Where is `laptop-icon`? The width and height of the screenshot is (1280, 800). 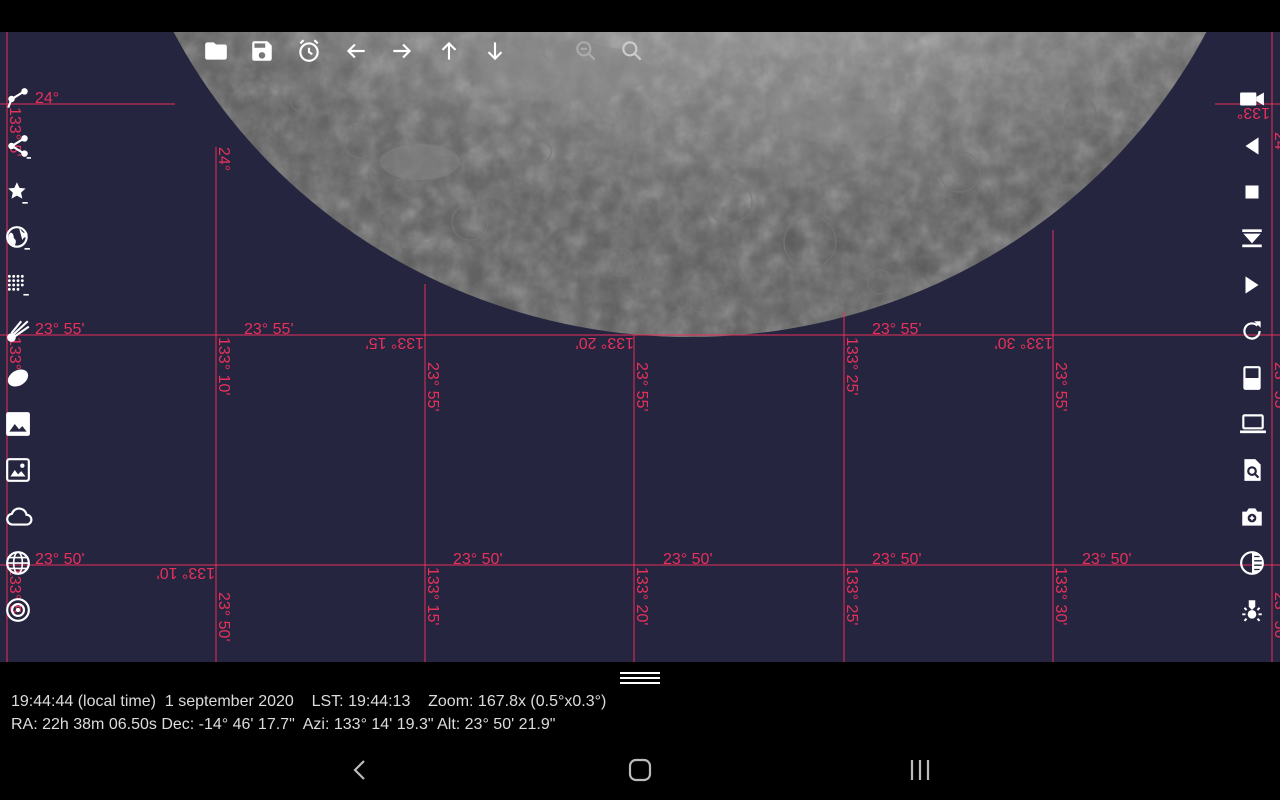
laptop-icon is located at coordinates (1253, 424).